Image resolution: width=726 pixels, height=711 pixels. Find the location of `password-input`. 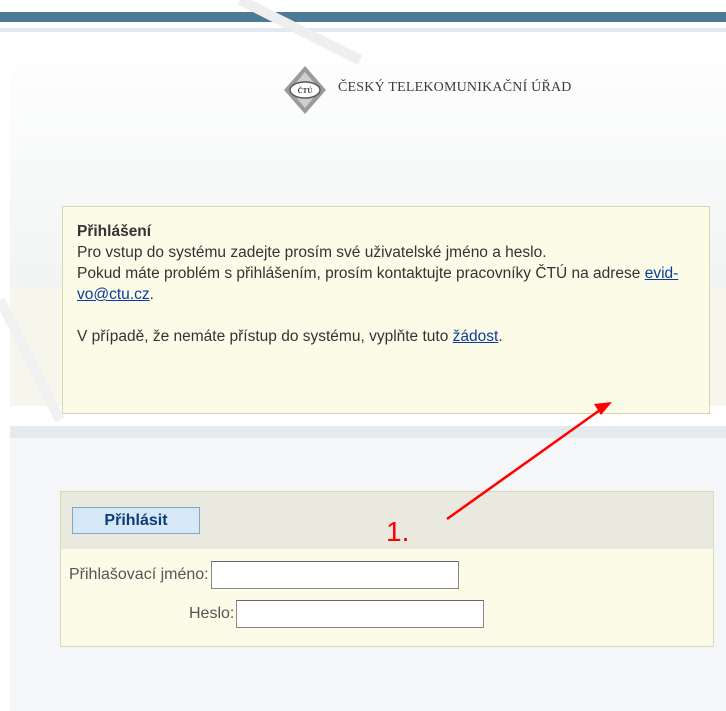

password-input is located at coordinates (360, 614).